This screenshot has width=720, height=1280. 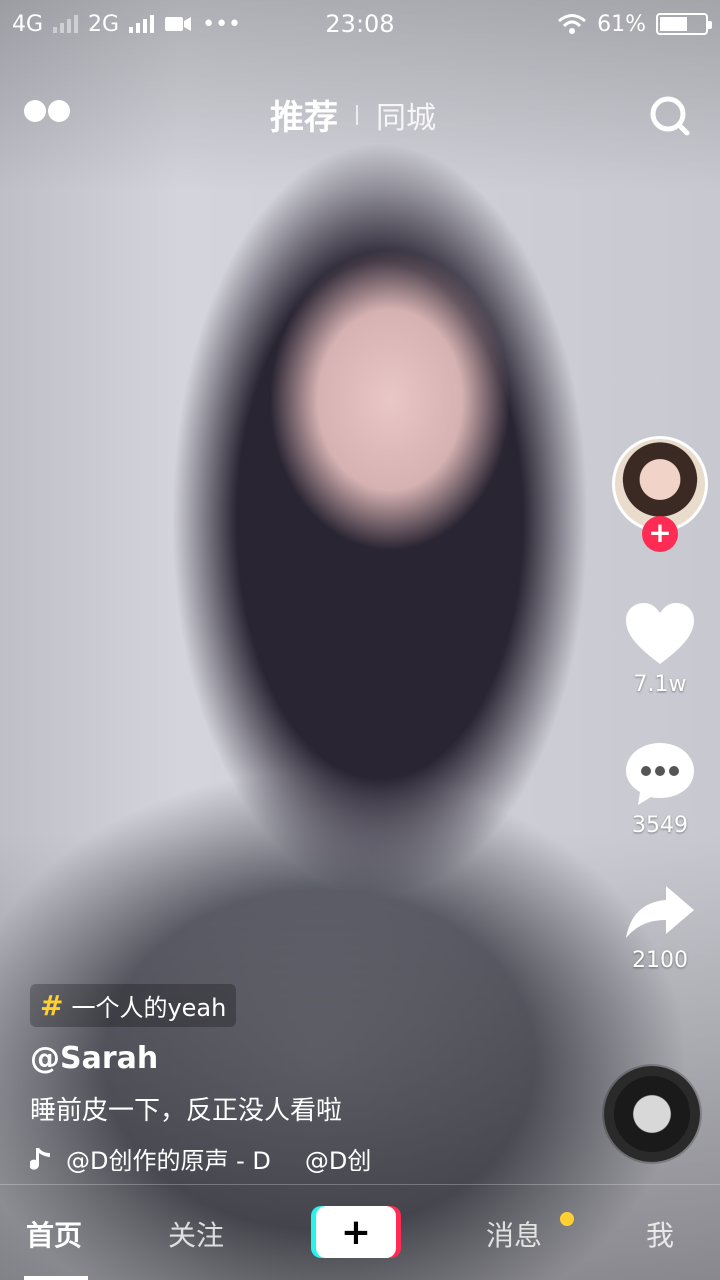 What do you see at coordinates (572, 24) in the screenshot?
I see `wifi-icon` at bounding box center [572, 24].